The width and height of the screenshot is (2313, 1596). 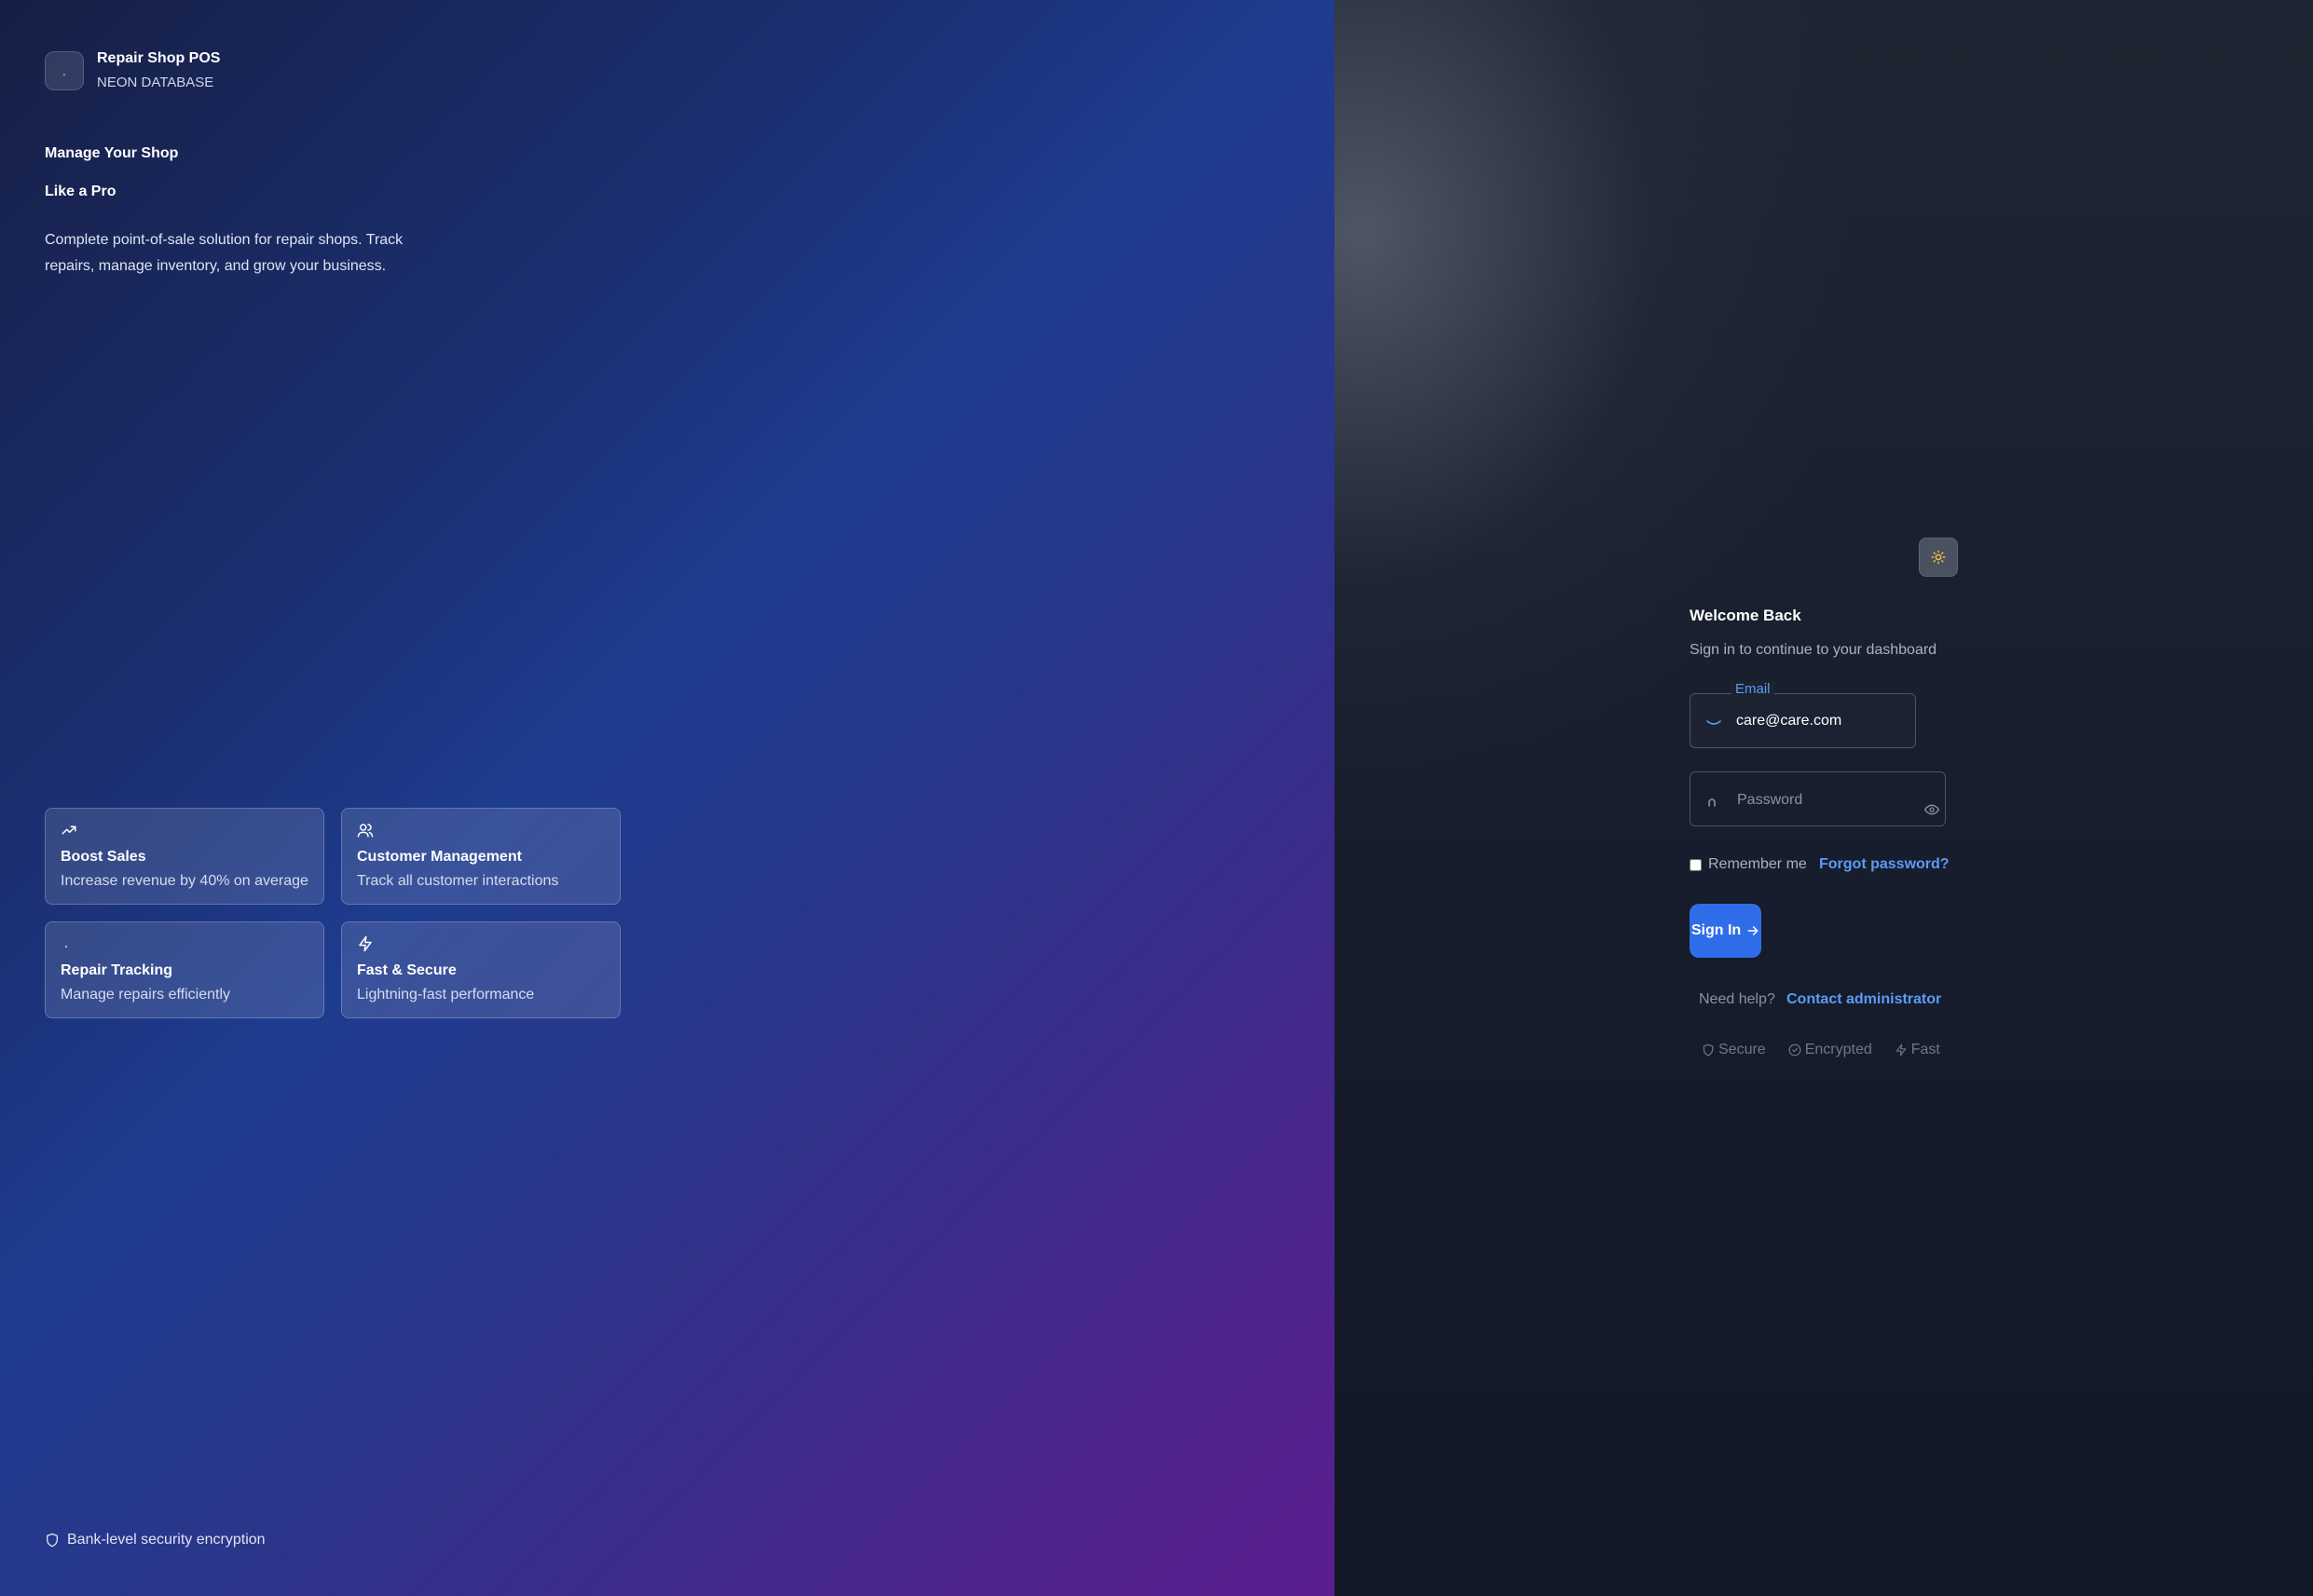 I want to click on forgot-password-link: Forgot password?, so click(x=1884, y=864).